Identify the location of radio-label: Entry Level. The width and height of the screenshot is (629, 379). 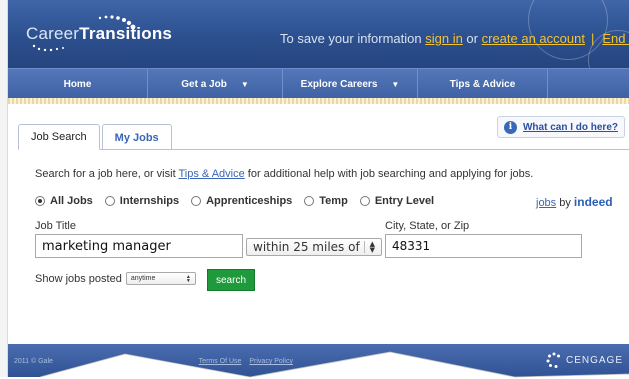
(404, 201).